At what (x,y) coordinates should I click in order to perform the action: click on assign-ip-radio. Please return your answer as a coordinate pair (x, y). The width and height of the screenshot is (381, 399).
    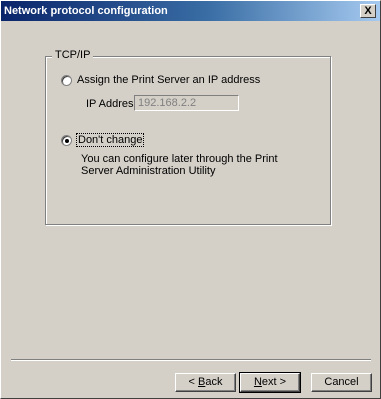
    Looking at the image, I should click on (66, 80).